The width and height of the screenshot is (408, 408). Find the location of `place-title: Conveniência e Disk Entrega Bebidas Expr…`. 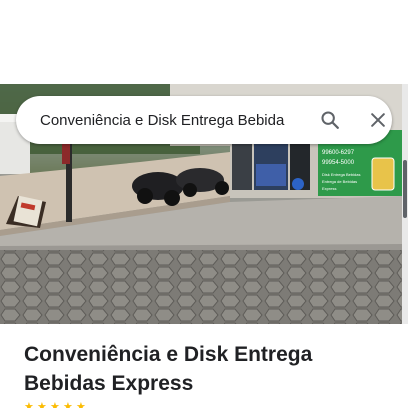

place-title: Conveniência e Disk Entrega Bebidas Expr… is located at coordinates (168, 369).